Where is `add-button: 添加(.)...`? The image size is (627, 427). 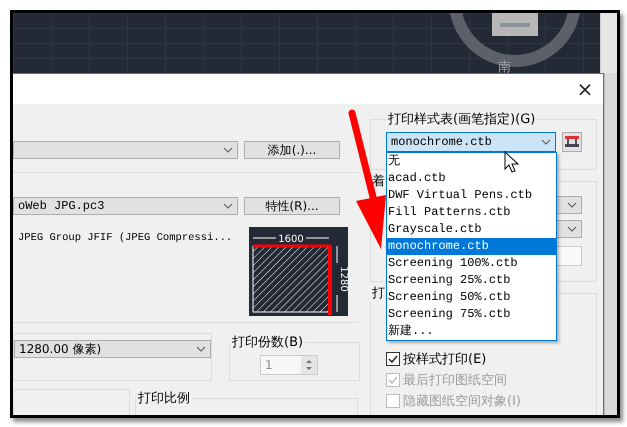
add-button: 添加(.)... is located at coordinates (292, 150).